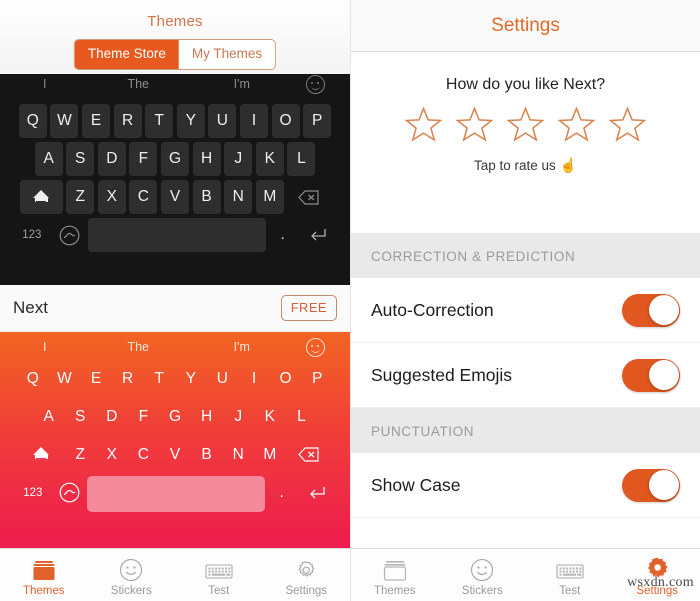  What do you see at coordinates (227, 54) in the screenshot?
I see `tab-my-themes: My Themes` at bounding box center [227, 54].